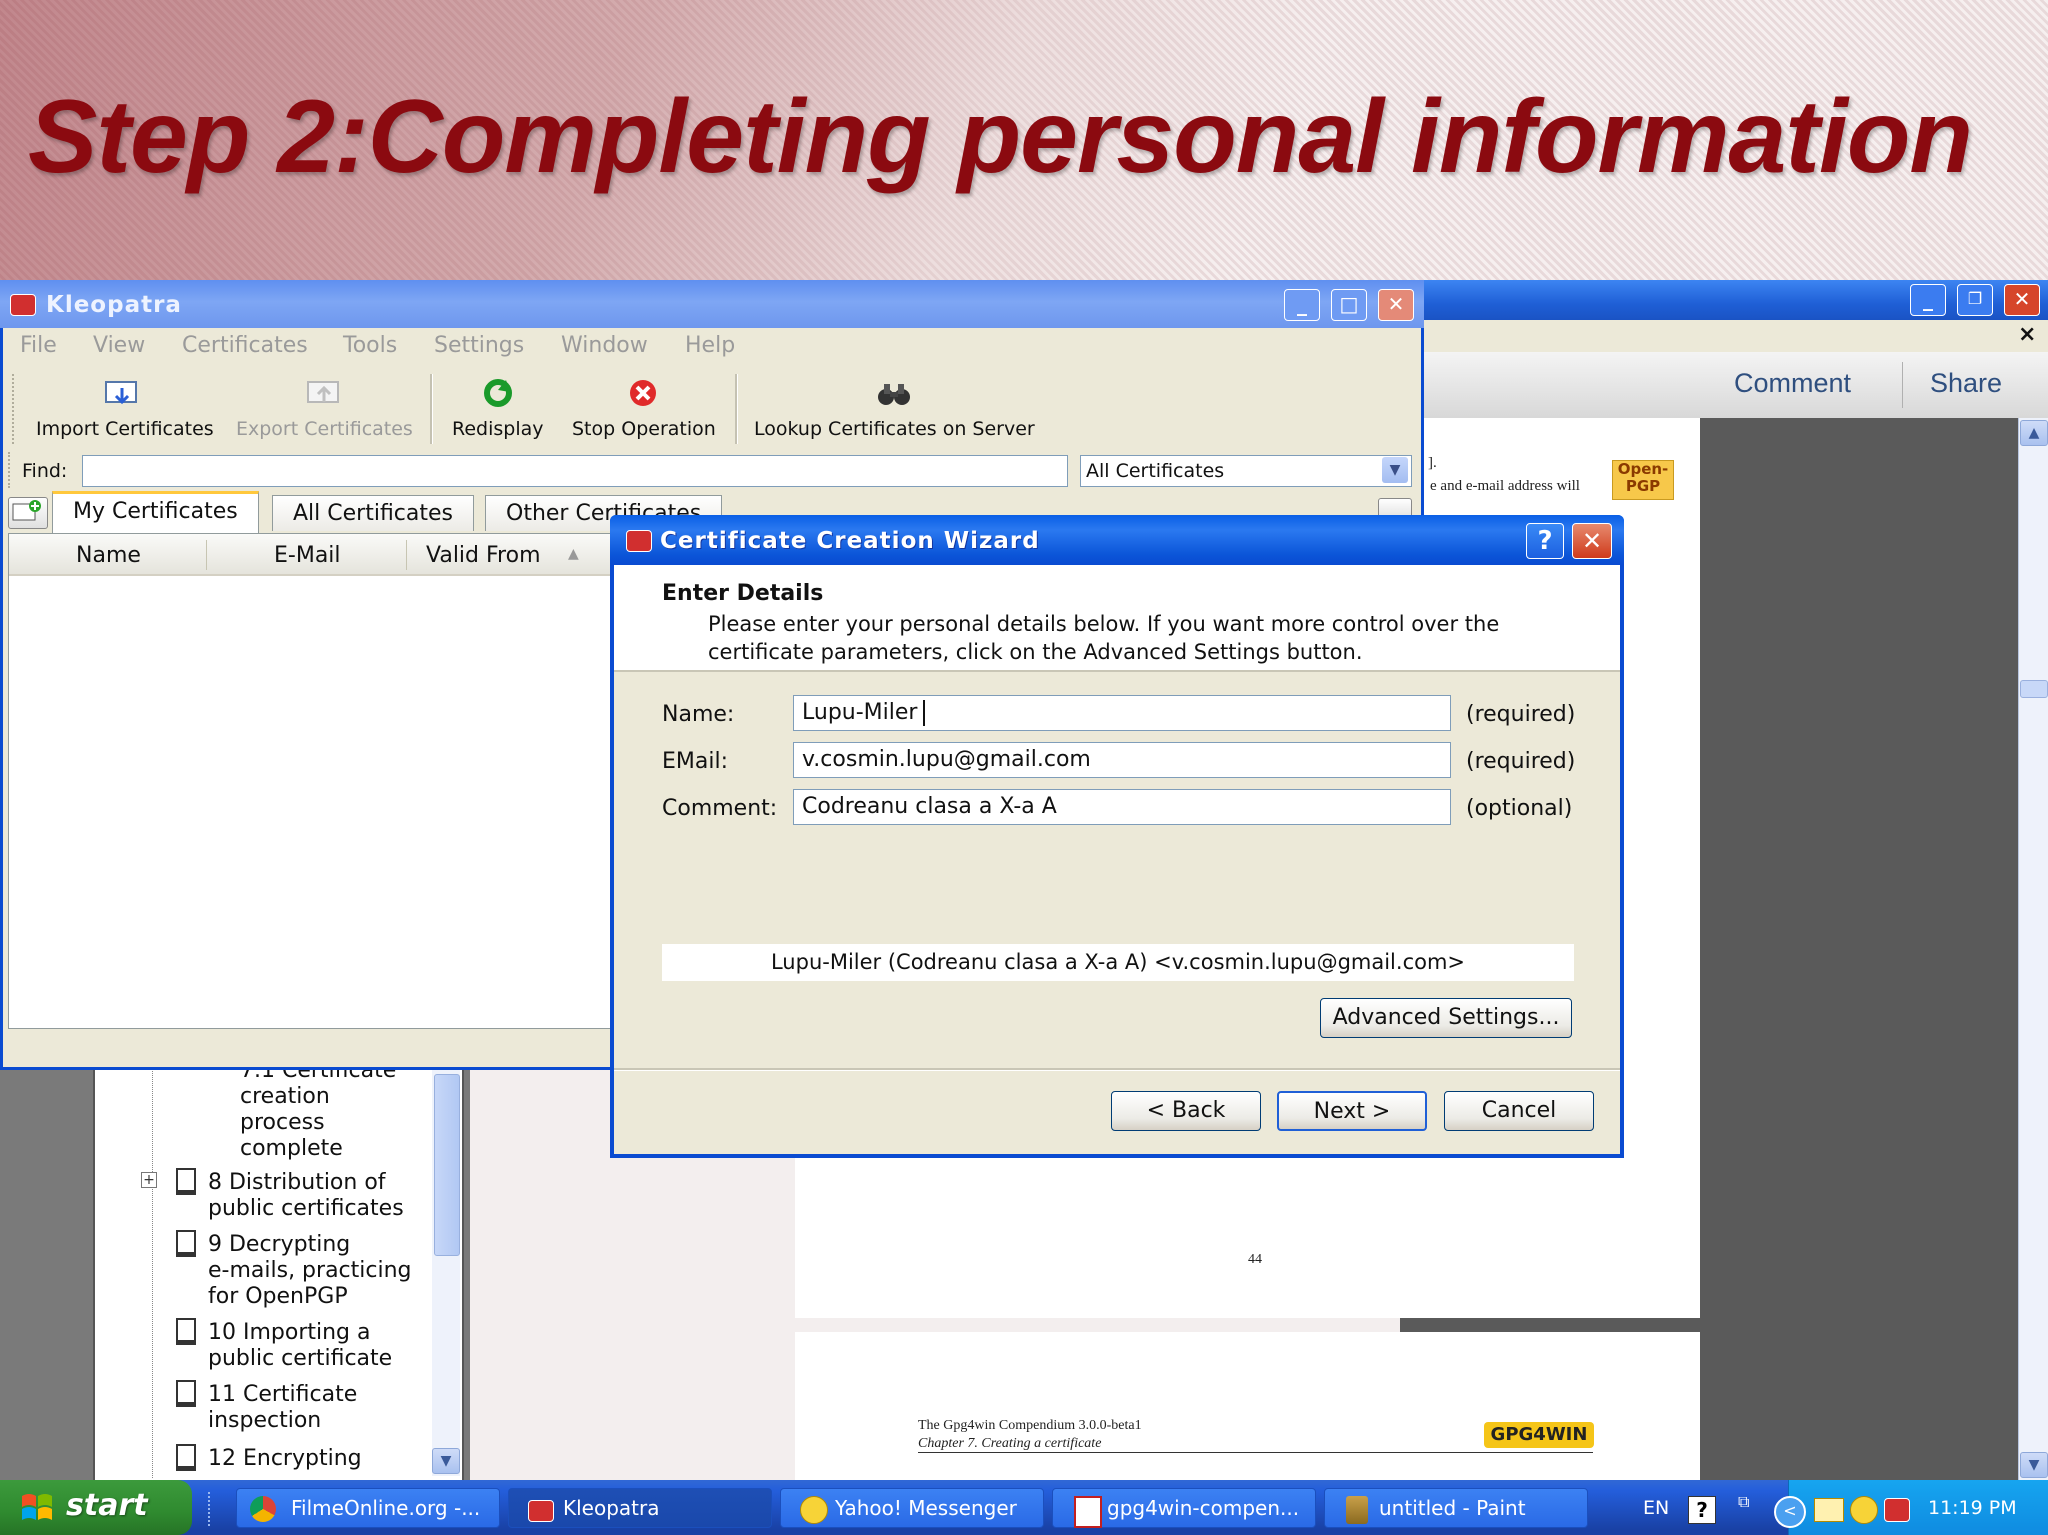 The height and width of the screenshot is (1535, 2048). Describe the element at coordinates (479, 345) in the screenshot. I see `menu-settings: Settings` at that location.